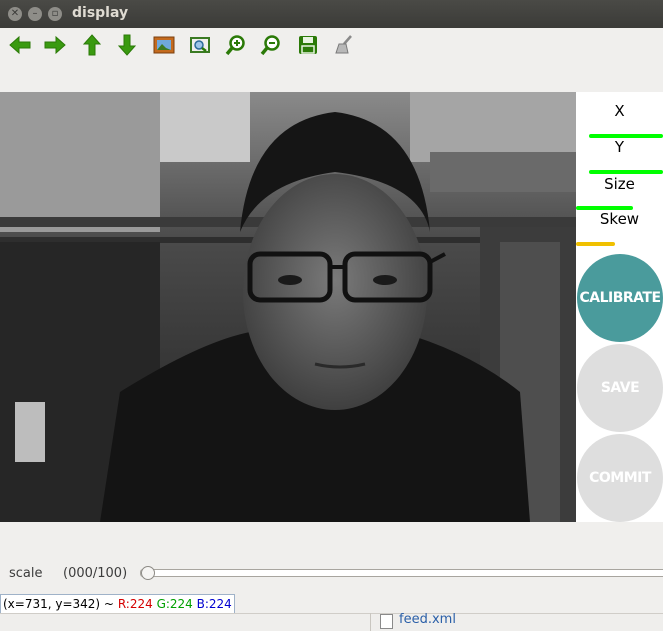 Image resolution: width=663 pixels, height=631 pixels. I want to click on arrow-up-icon, so click(92, 45).